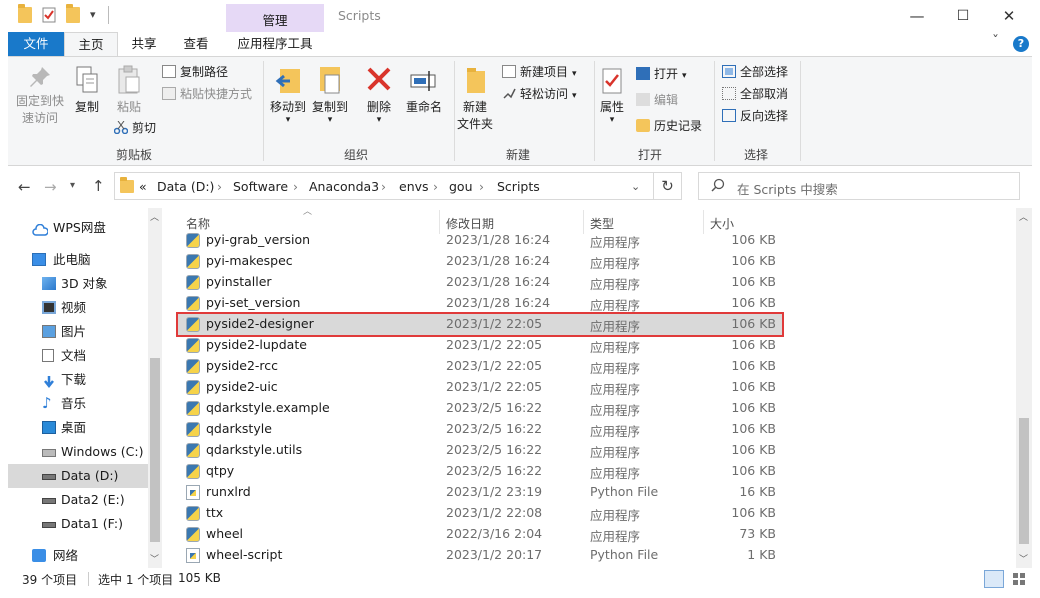 The width and height of the screenshot is (1040, 598). I want to click on table-row: pyi-set_version 2023/1/28 16:24 应用程序 106 KB, so click(480, 303).